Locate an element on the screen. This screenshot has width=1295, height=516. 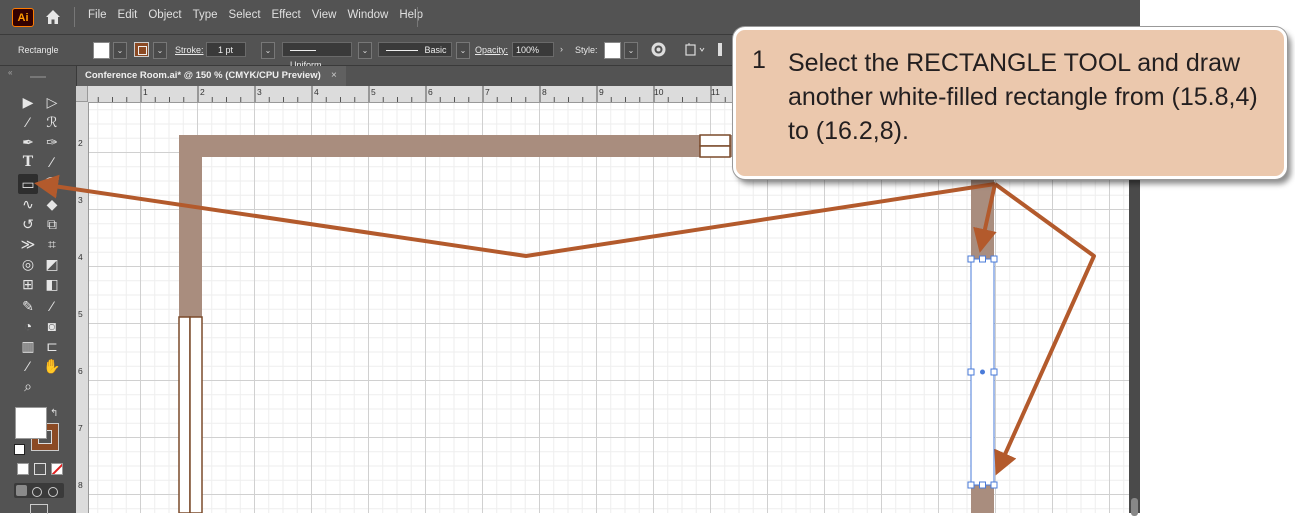
artboard-tool-icon: ⊏ is located at coordinates (52, 346).